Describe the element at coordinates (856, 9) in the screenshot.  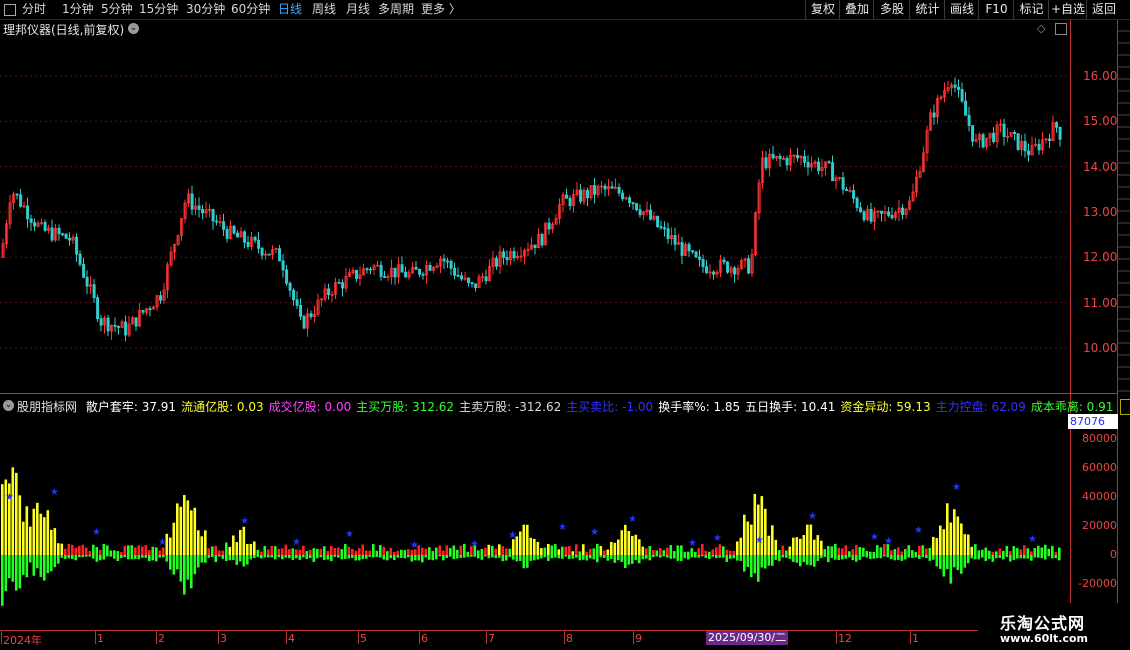
I see `toolbar-button-1: 叠加` at that location.